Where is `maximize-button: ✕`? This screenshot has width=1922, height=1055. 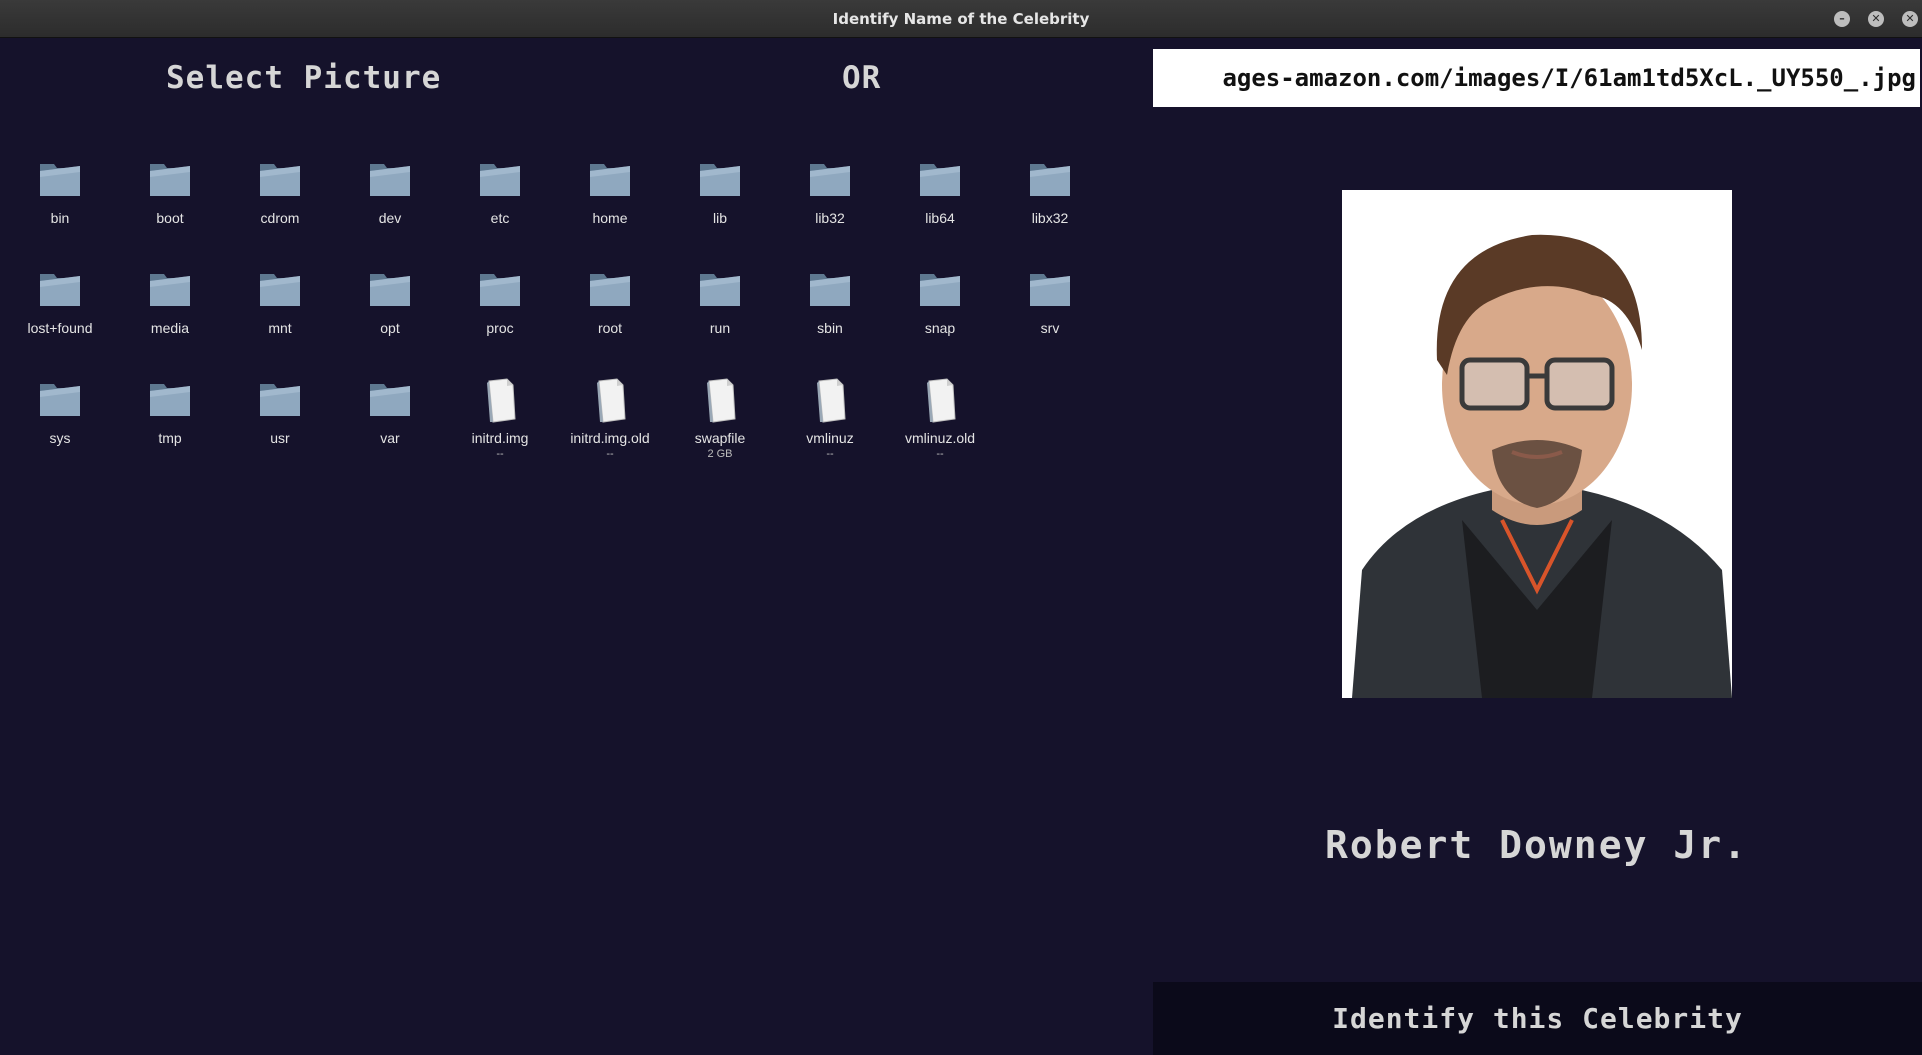 maximize-button: ✕ is located at coordinates (1876, 19).